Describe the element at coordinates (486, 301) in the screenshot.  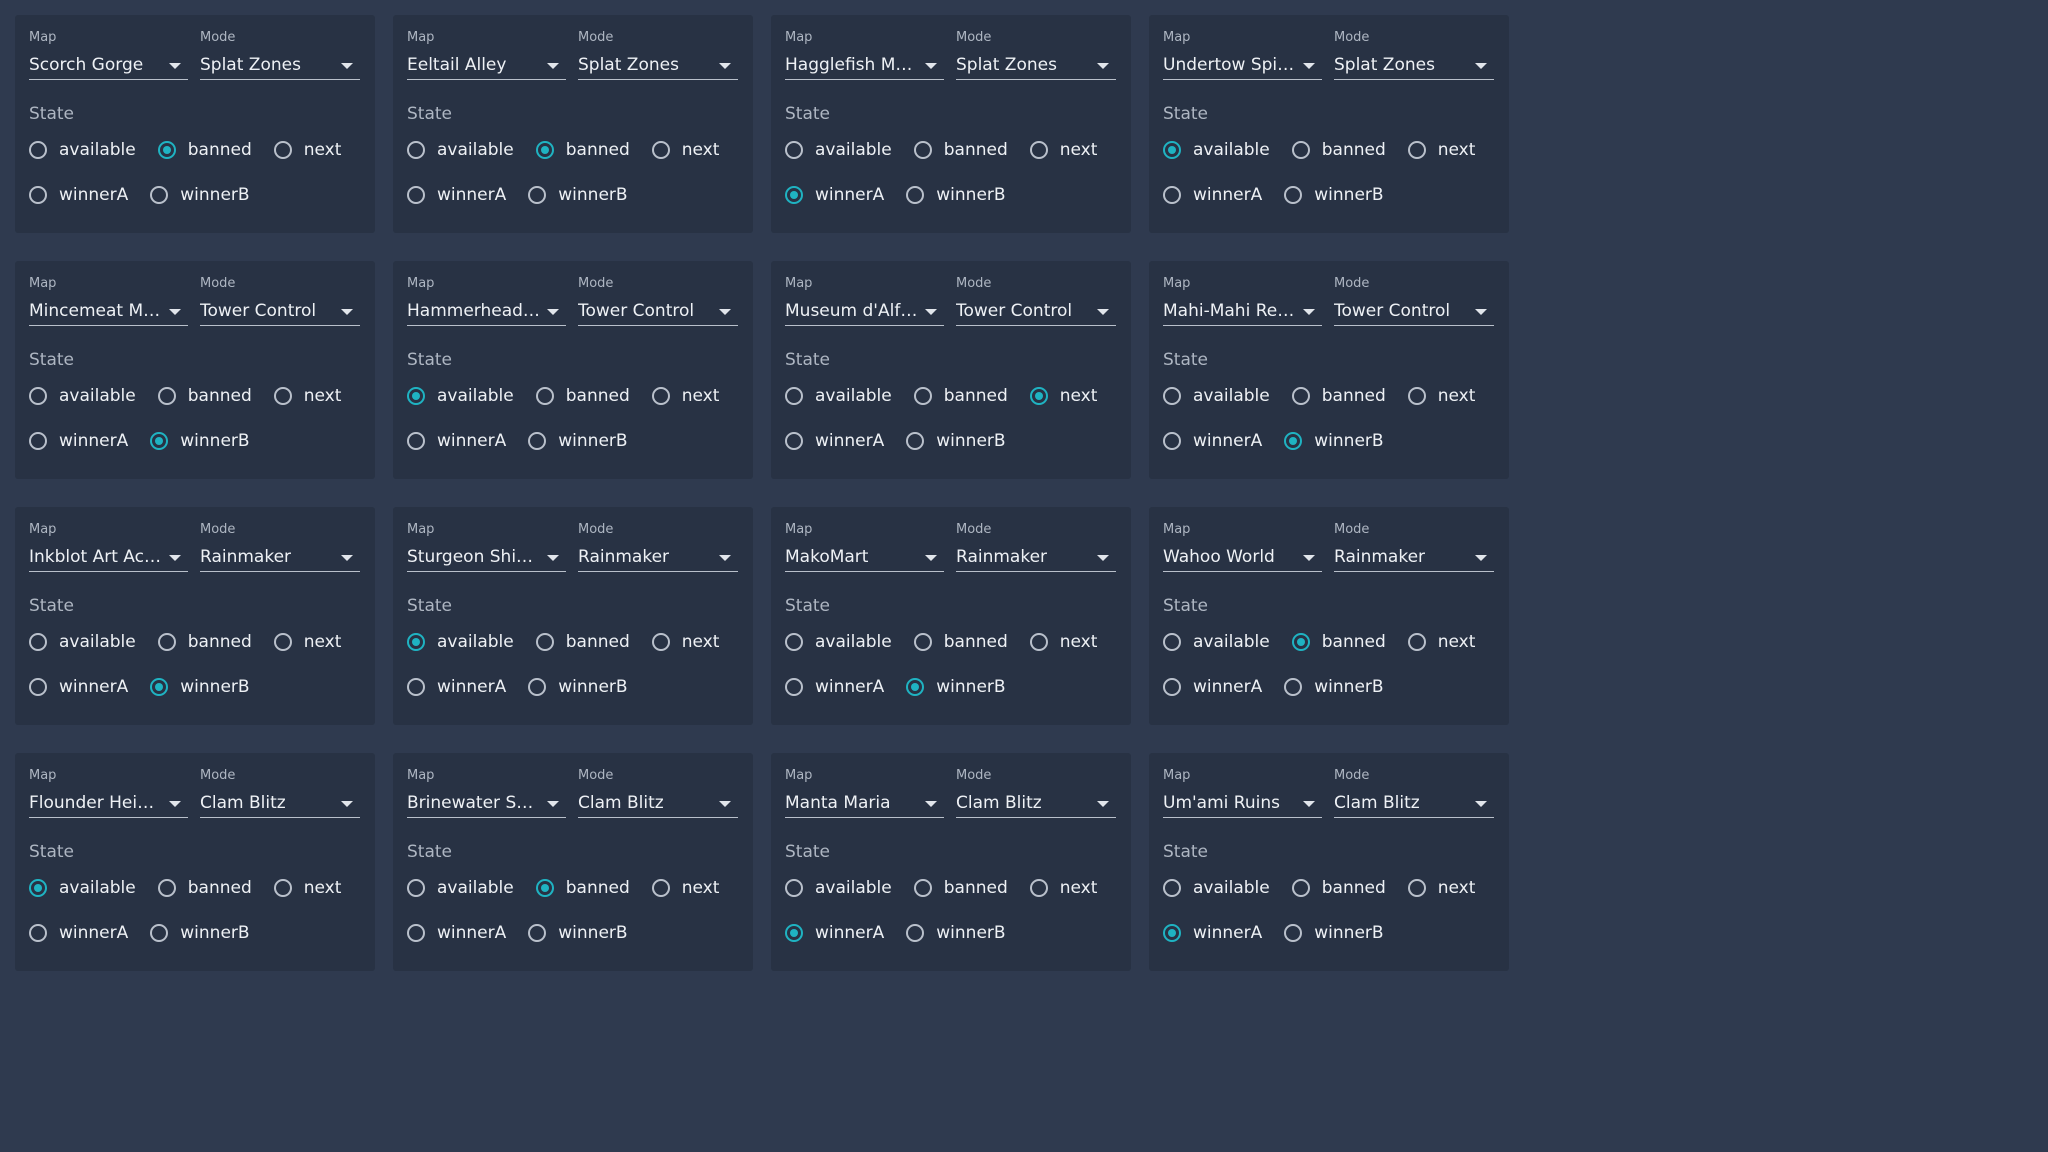
I see `map-select: Map Hammerhead Bridge` at that location.